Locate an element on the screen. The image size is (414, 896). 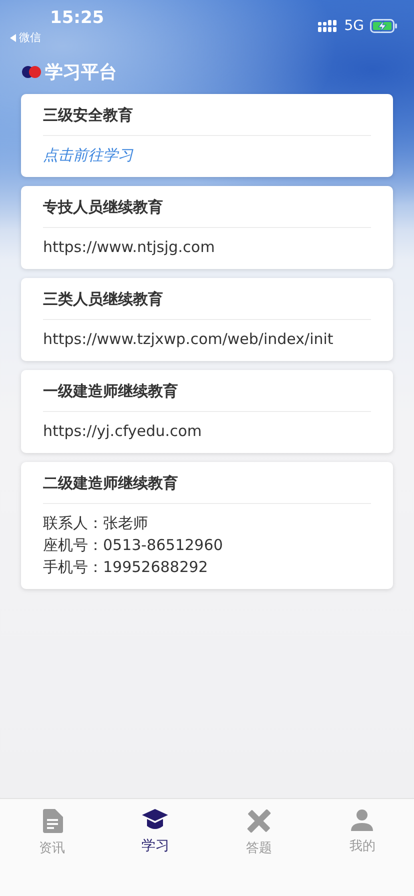
tab-item: 资讯 is located at coordinates (52, 833).